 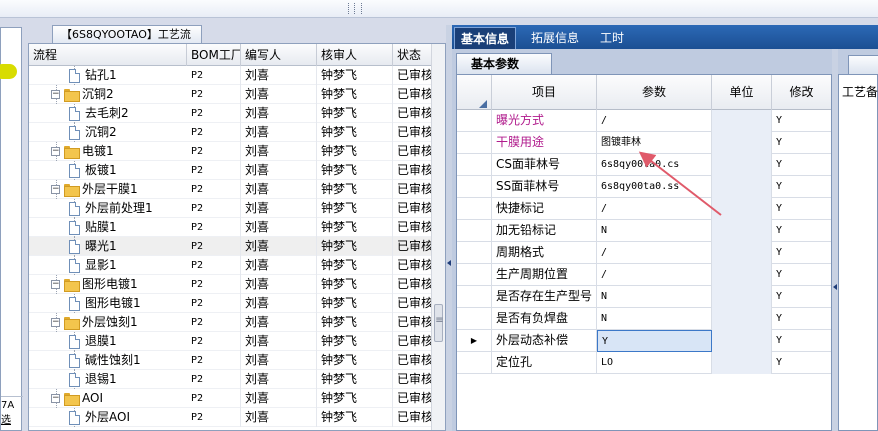 What do you see at coordinates (105, 303) in the screenshot?
I see `tree-node: 图形电镀1` at bounding box center [105, 303].